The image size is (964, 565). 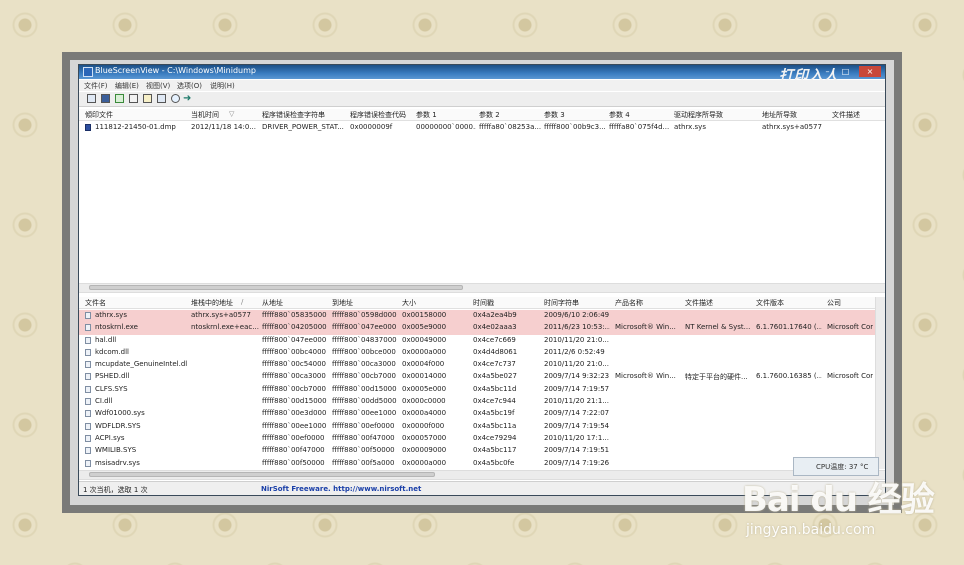 What do you see at coordinates (482, 85) in the screenshot?
I see `menu-bar: 文件(F) 编辑(E) 视图(V) 选项(O) 说明(H)` at bounding box center [482, 85].